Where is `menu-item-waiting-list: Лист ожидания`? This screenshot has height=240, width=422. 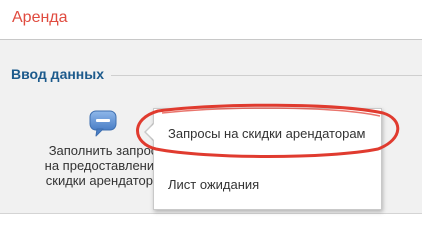 menu-item-waiting-list: Лист ожидания is located at coordinates (213, 184).